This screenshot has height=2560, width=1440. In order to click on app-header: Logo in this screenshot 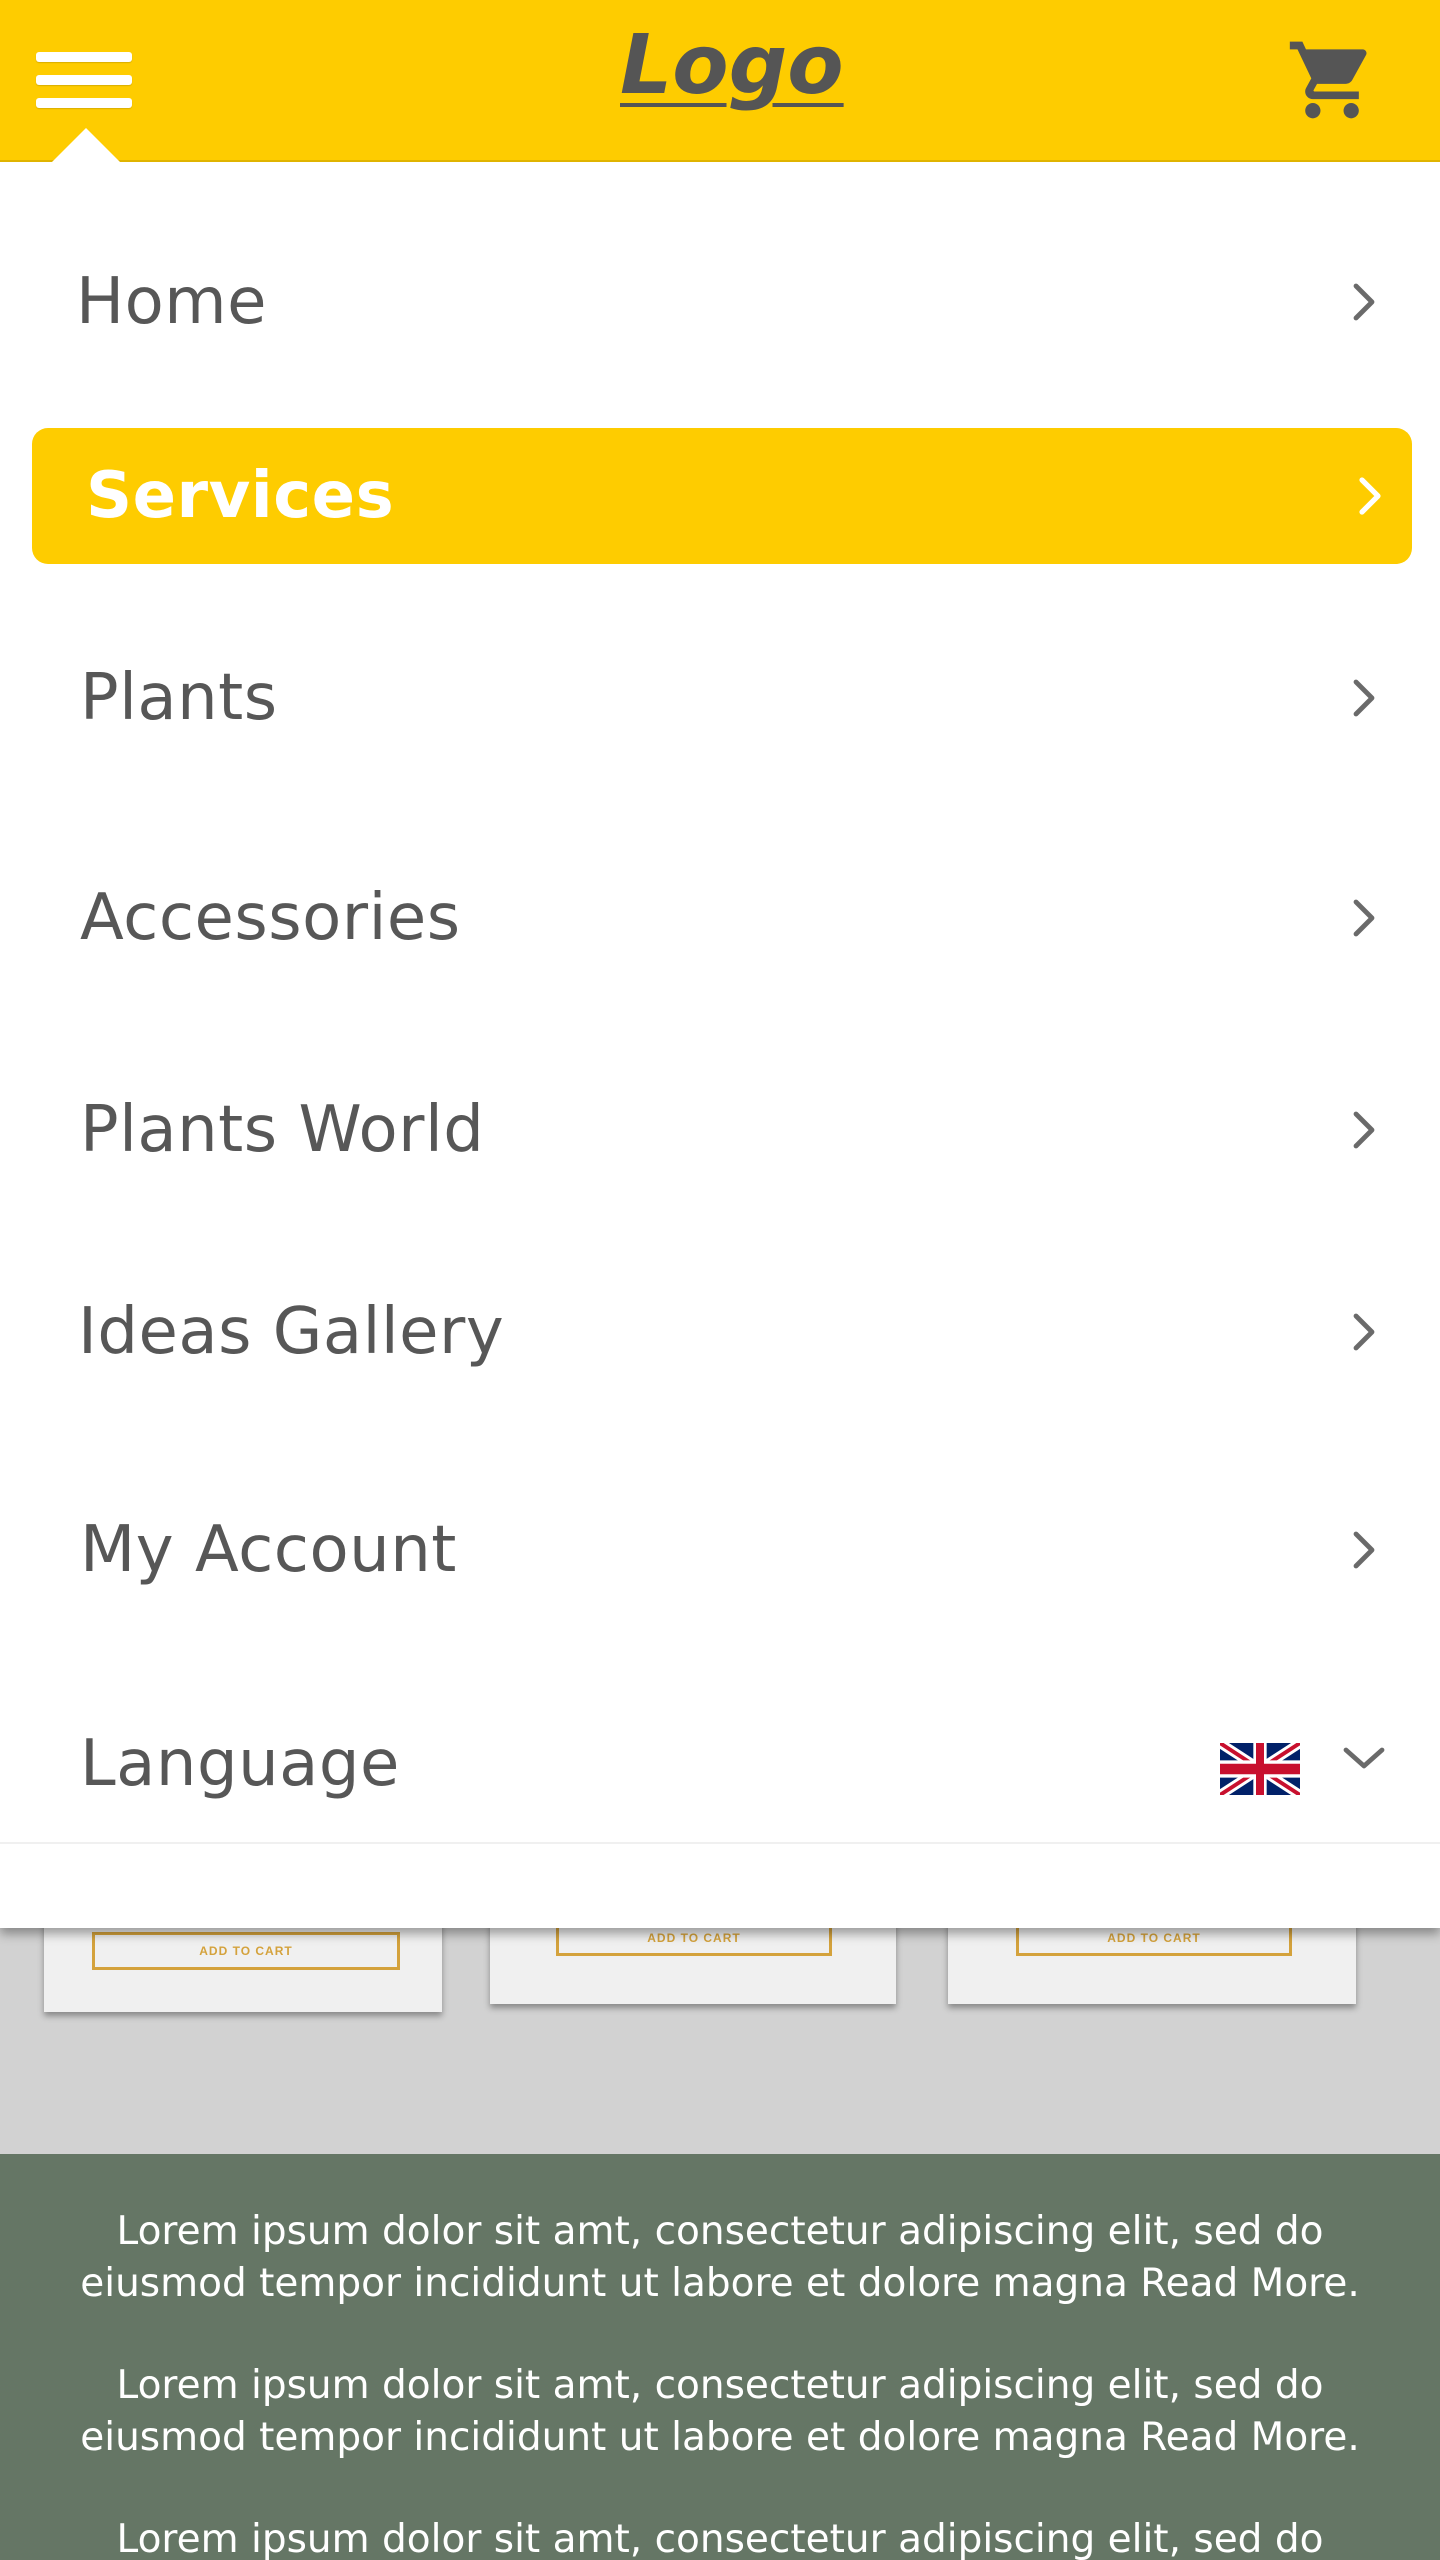, I will do `click(720, 81)`.